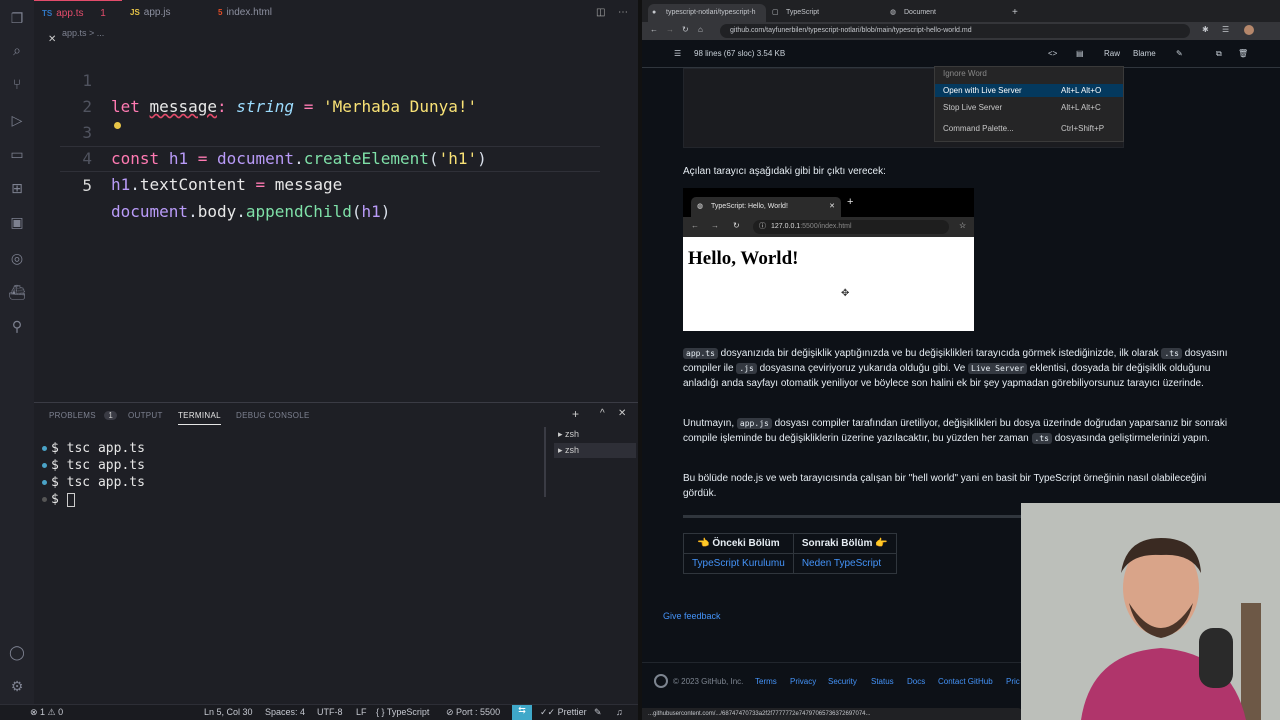  I want to click on typescript-file-icon: TS, so click(47, 13).